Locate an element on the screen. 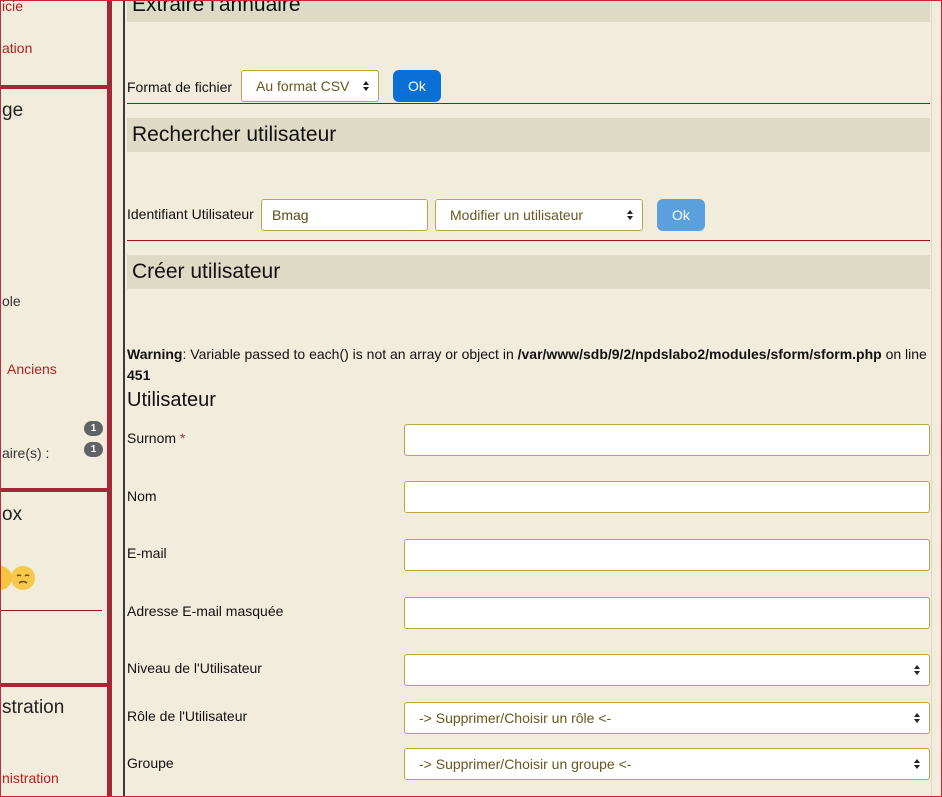  section-title-create: Créer utilisateur is located at coordinates (528, 272).